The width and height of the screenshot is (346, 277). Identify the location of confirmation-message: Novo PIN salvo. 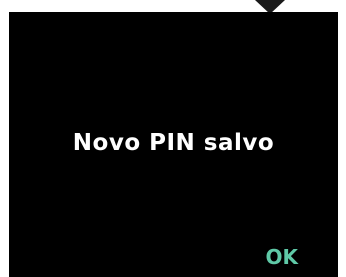
(173, 143).